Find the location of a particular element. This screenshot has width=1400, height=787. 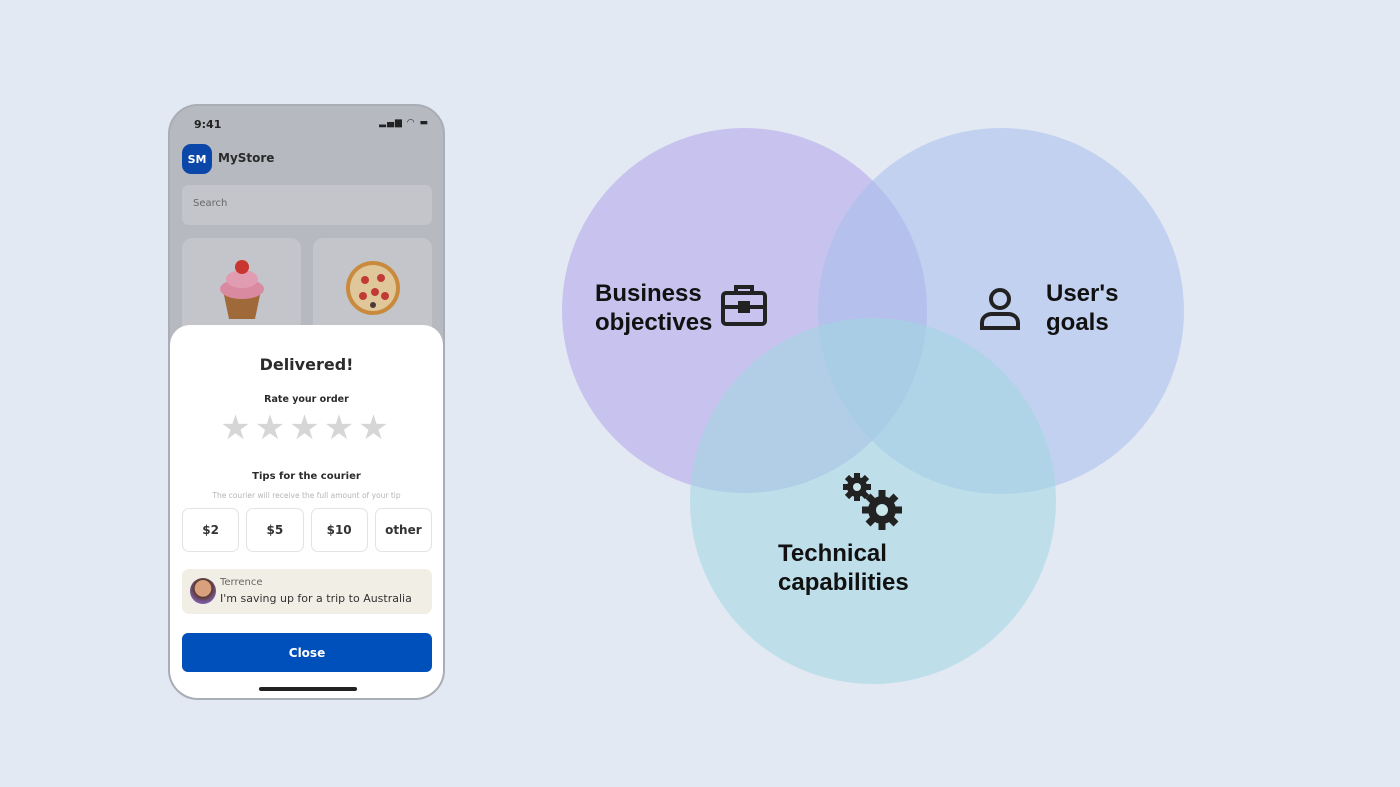

tips-title: Tips for the courier is located at coordinates (306, 476).